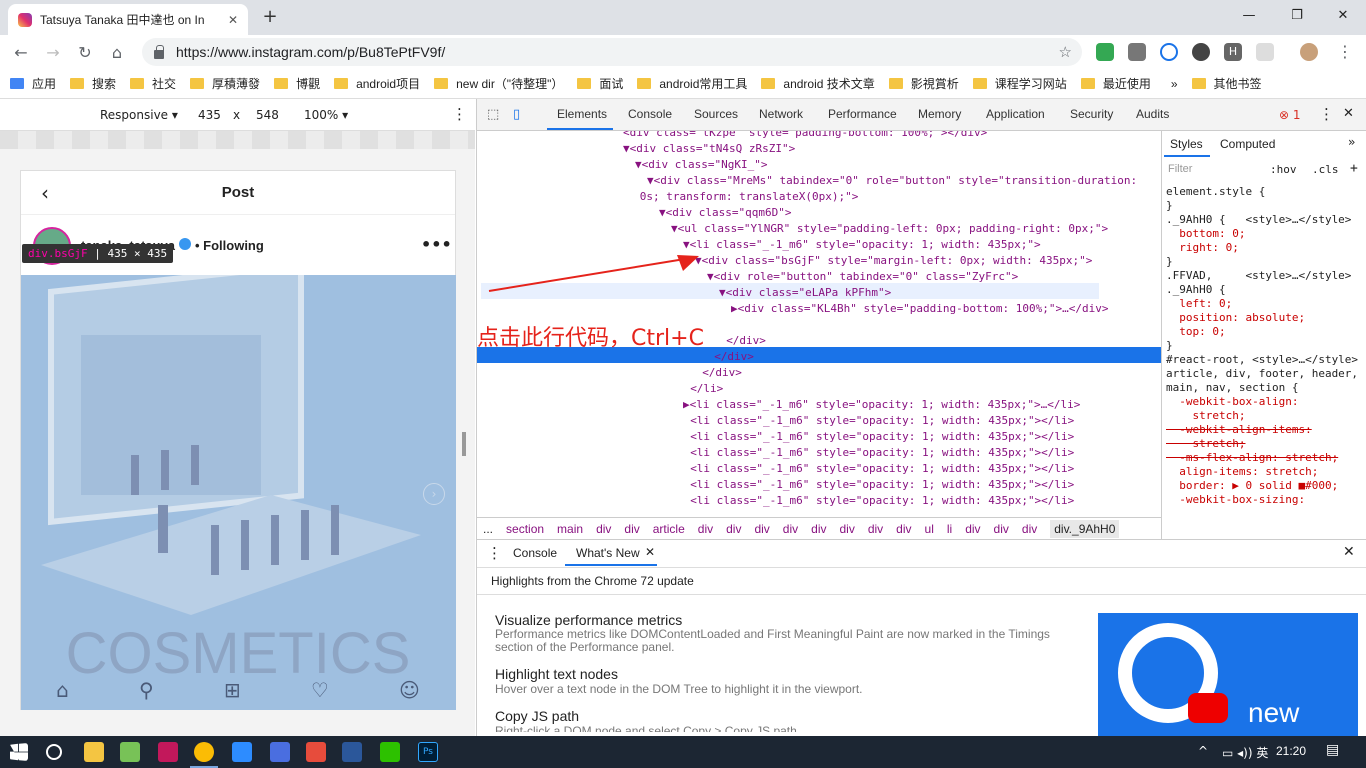 The width and height of the screenshot is (1366, 768). Describe the element at coordinates (1349, 552) in the screenshot. I see `close-drawer-icon: ✕` at that location.